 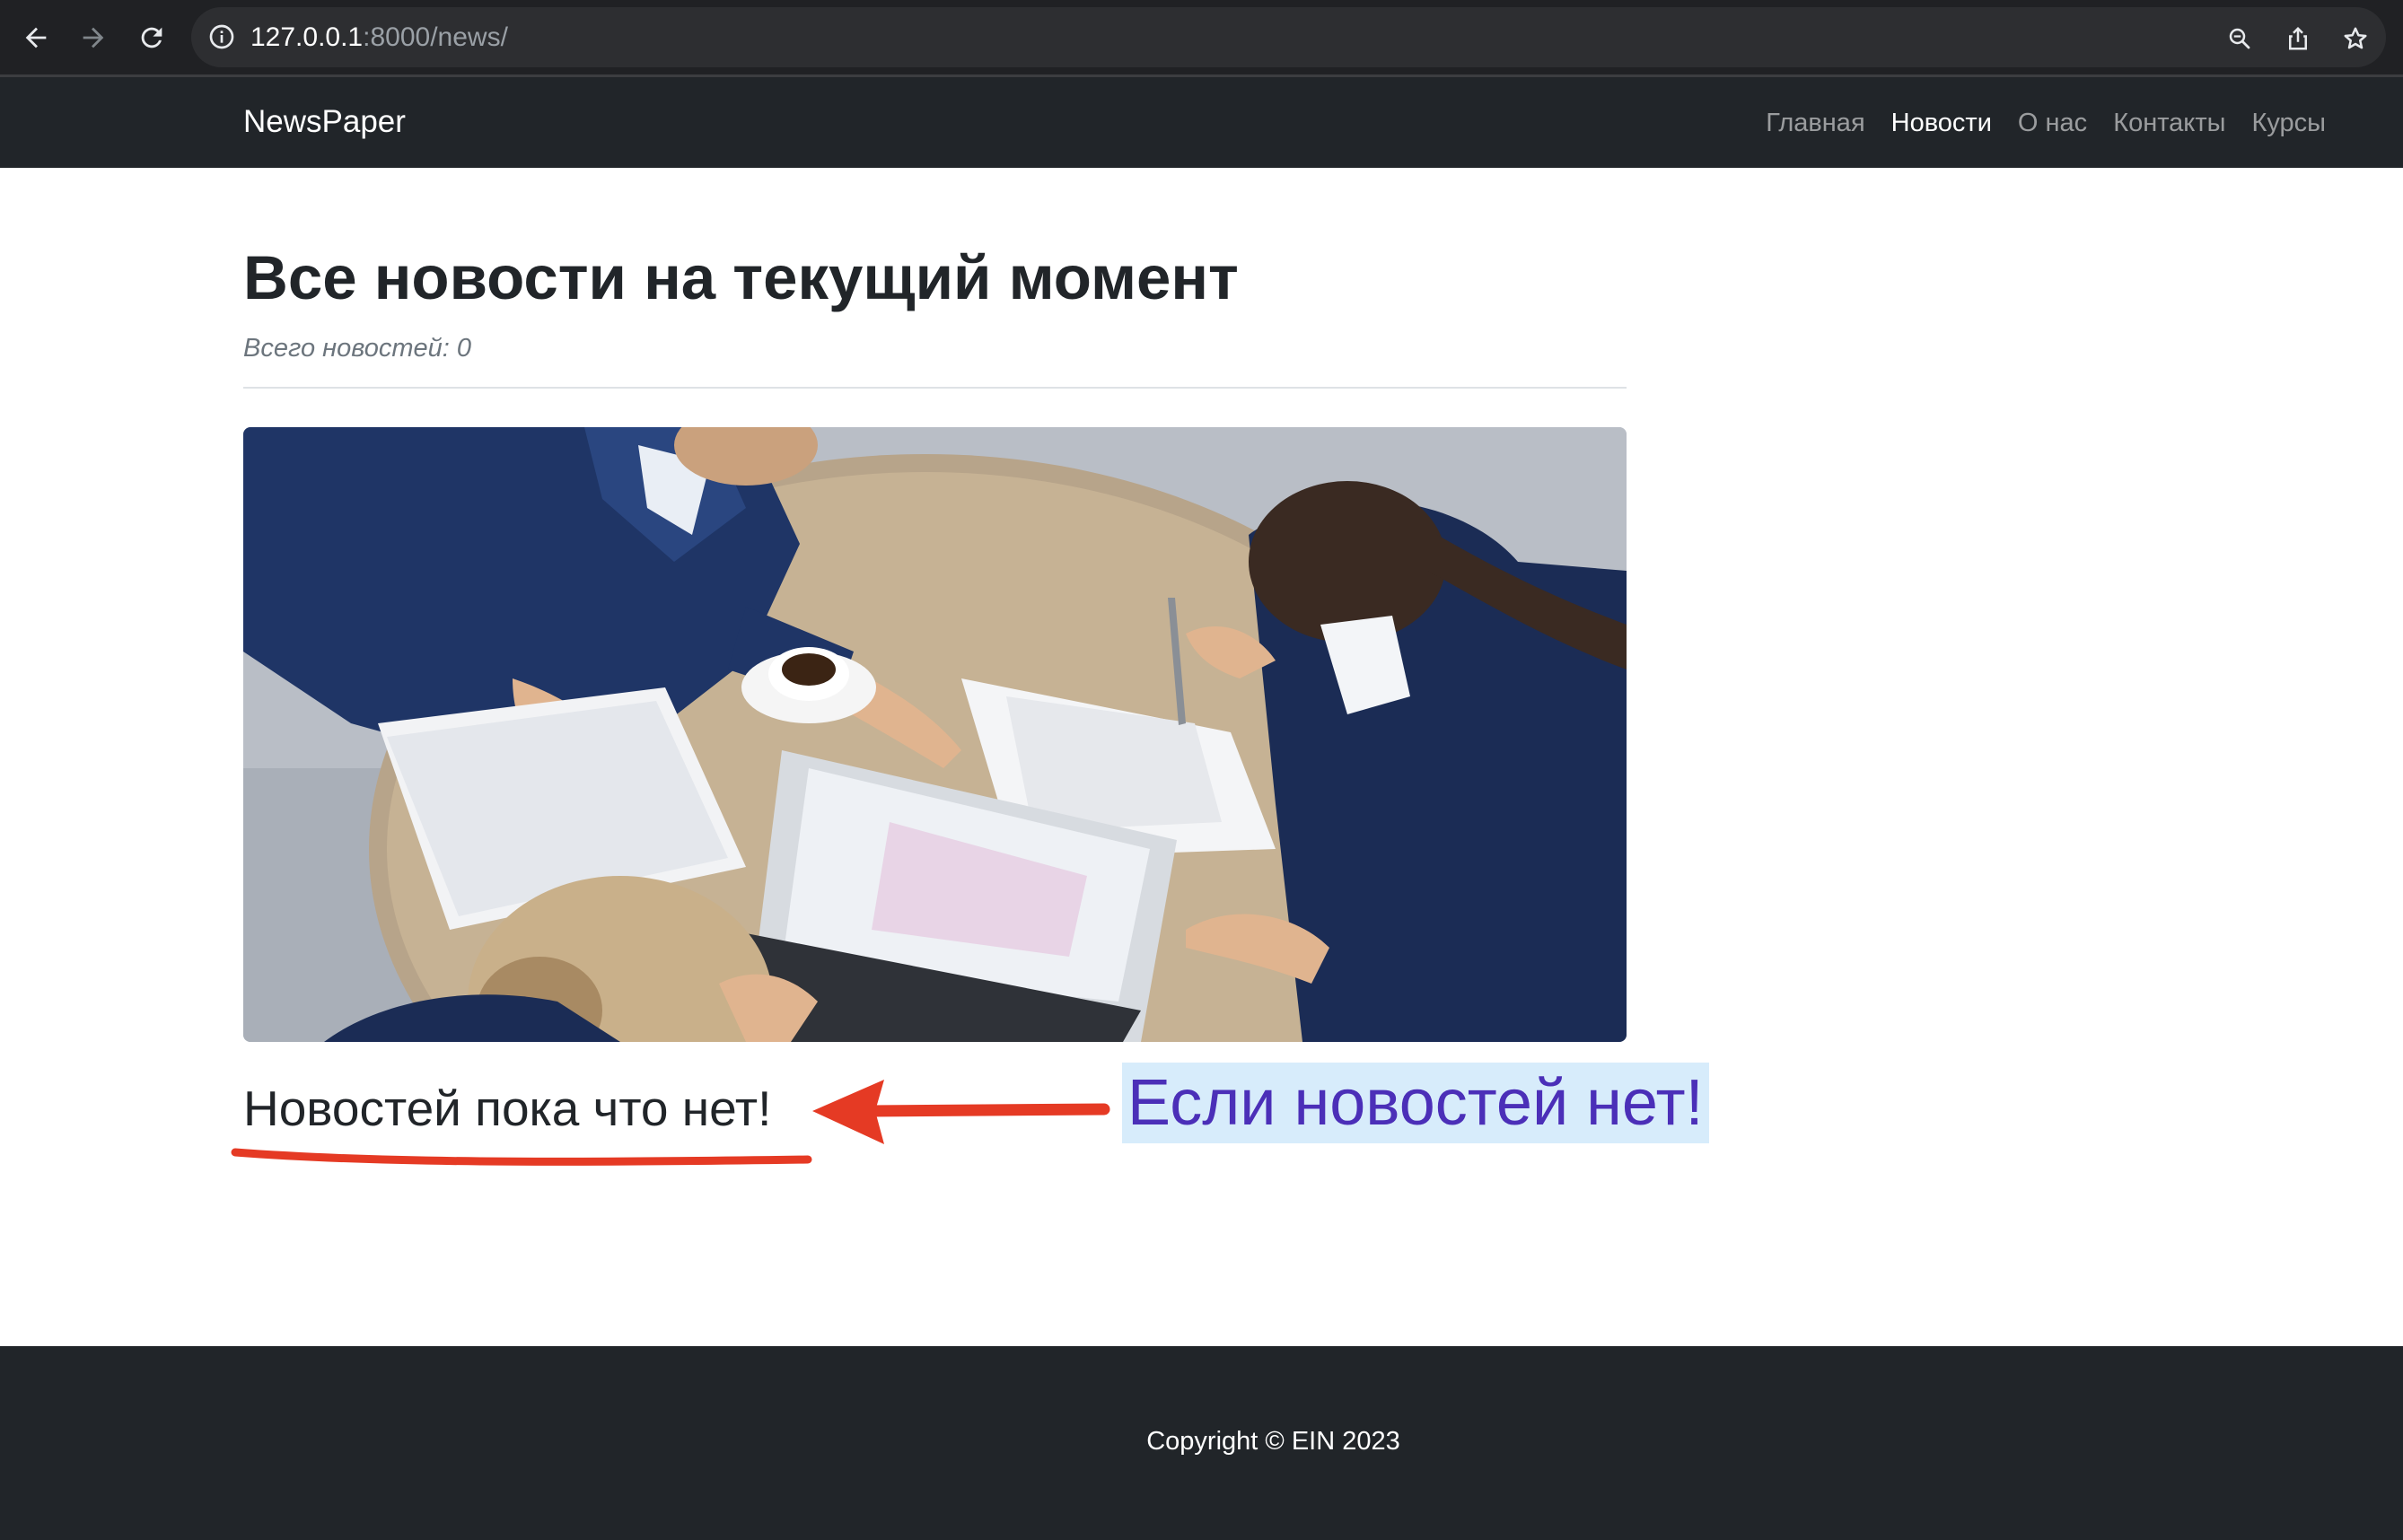 What do you see at coordinates (521, 1157) in the screenshot?
I see `underline-mark` at bounding box center [521, 1157].